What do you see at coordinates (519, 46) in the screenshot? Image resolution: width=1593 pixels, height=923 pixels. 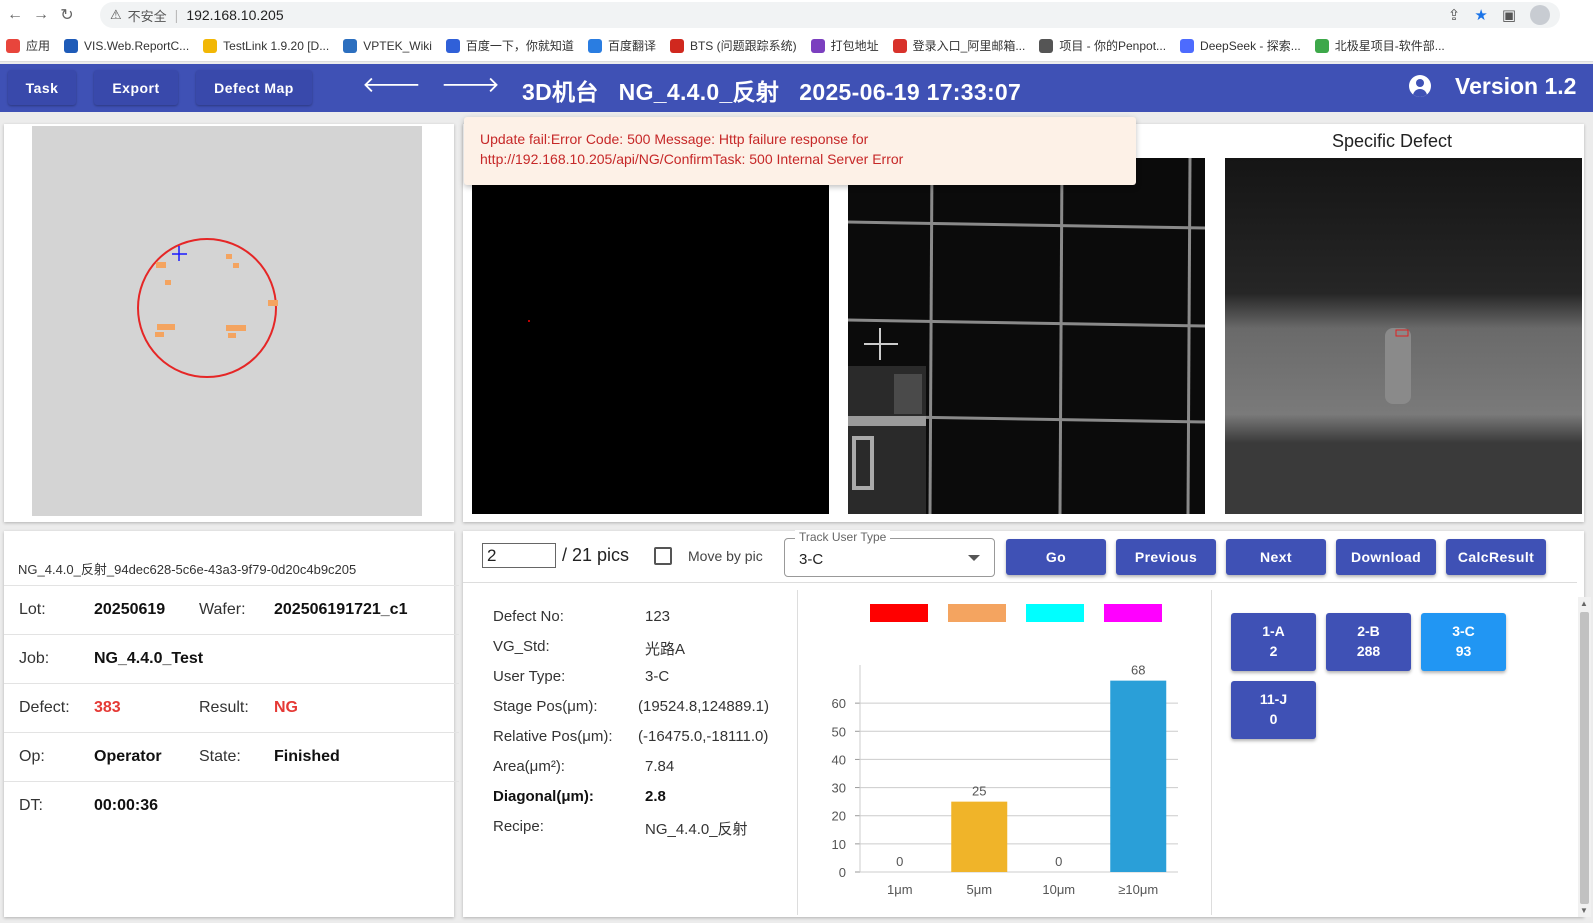 I see `bookmark-label: 百度一下，你就知道` at bounding box center [519, 46].